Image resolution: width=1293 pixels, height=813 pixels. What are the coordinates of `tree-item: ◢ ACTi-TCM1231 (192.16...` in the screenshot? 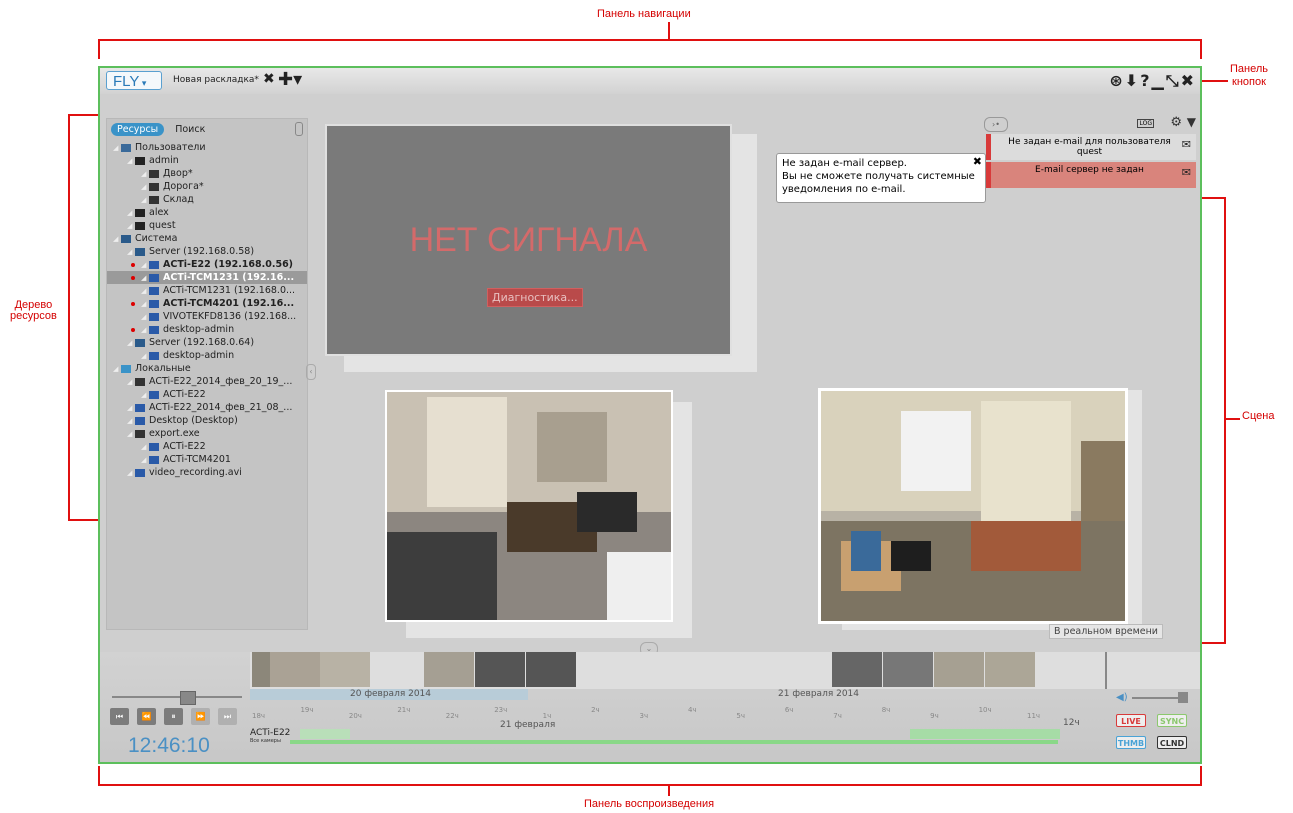 It's located at (207, 277).